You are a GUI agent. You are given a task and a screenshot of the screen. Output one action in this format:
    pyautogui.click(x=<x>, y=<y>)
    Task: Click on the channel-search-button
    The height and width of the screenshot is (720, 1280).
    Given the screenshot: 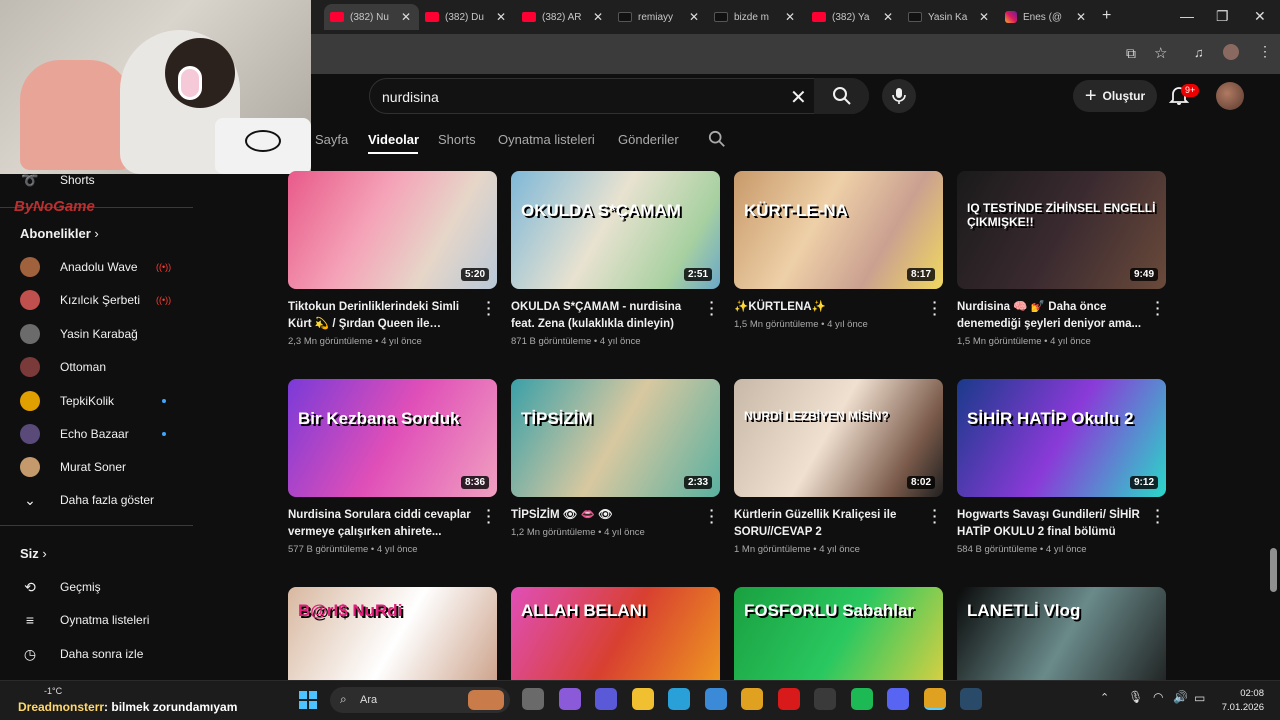 What is the action you would take?
    pyautogui.click(x=717, y=141)
    